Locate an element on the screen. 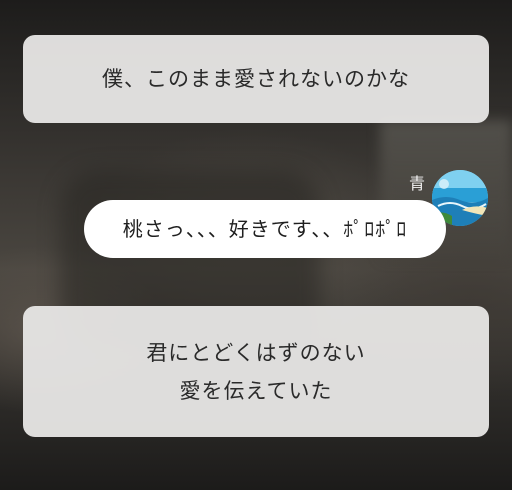 This screenshot has height=490, width=512. narration-text-top: 僕、このまま愛されないのかな is located at coordinates (256, 79).